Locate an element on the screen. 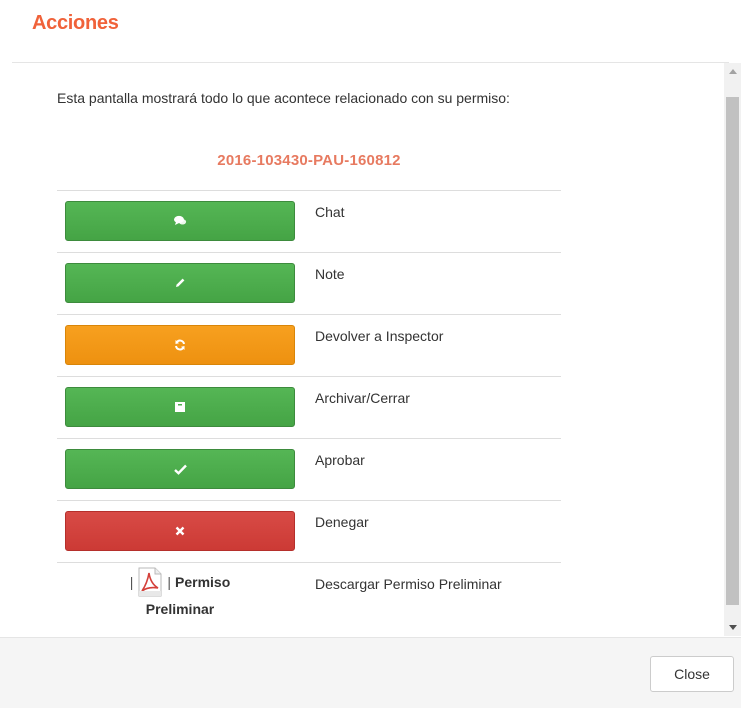 This screenshot has width=741, height=708. action-row-denegar: Denegar is located at coordinates (309, 531).